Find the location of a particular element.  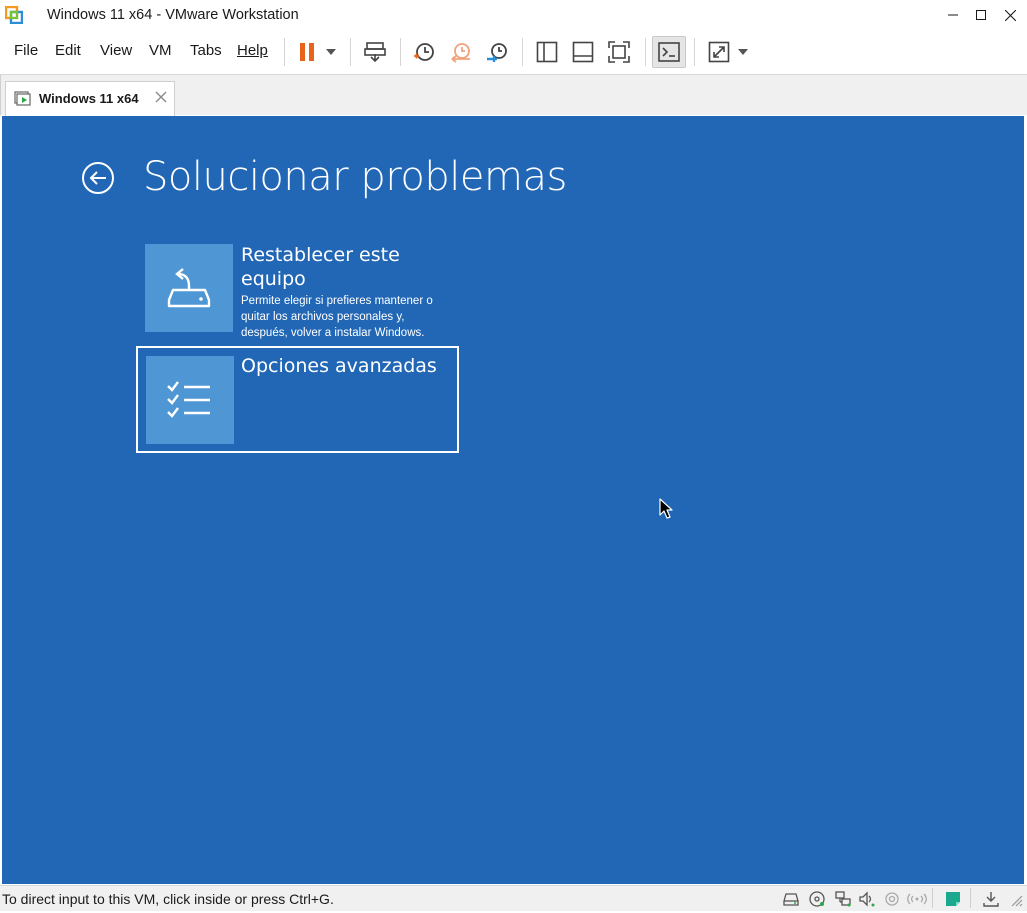

vm-icon is located at coordinates (23, 101).